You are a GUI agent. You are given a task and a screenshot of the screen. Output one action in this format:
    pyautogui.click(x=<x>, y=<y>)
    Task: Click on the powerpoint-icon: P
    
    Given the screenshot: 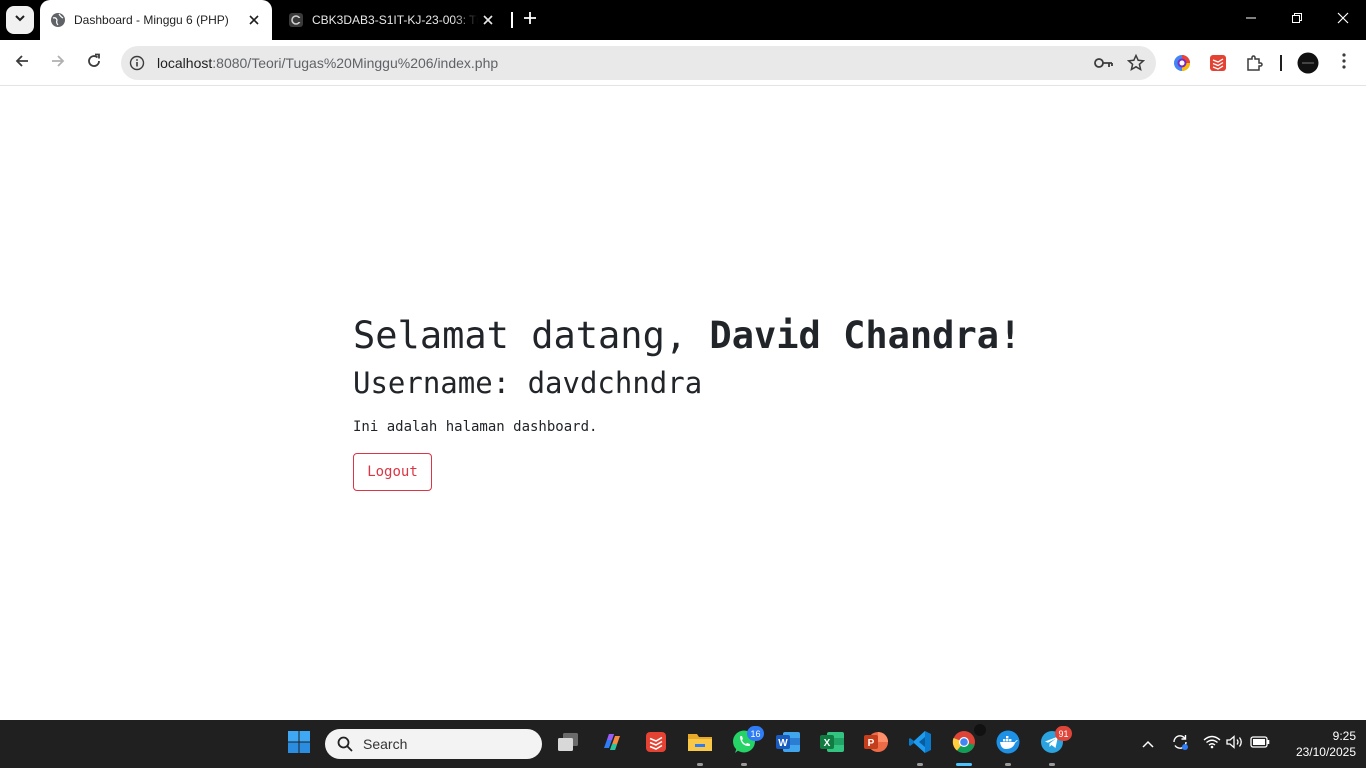 What is the action you would take?
    pyautogui.click(x=876, y=744)
    